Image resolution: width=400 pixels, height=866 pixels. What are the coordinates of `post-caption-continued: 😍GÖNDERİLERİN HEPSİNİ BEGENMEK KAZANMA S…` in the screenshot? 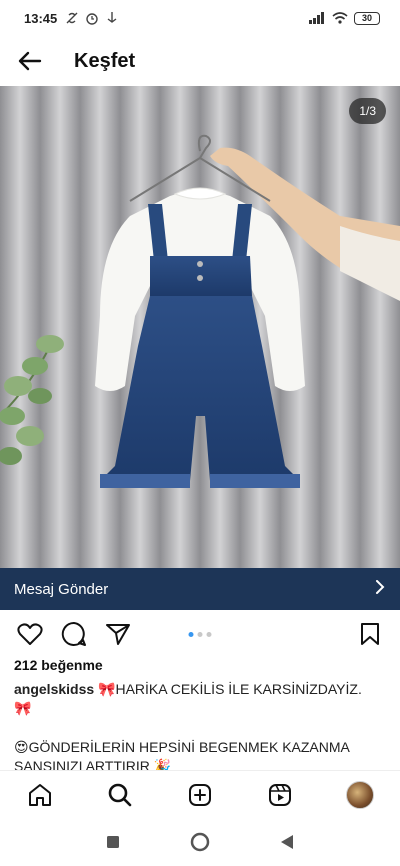 It's located at (182, 754).